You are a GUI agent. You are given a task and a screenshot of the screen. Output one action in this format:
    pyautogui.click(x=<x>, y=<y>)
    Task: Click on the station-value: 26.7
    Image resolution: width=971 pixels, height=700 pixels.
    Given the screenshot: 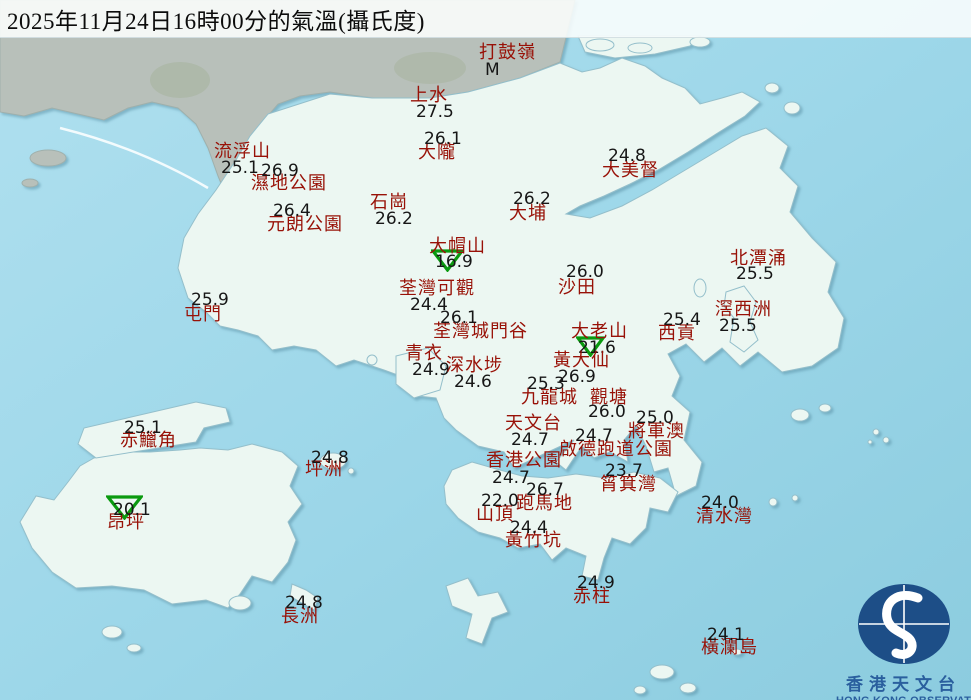 What is the action you would take?
    pyautogui.click(x=545, y=490)
    